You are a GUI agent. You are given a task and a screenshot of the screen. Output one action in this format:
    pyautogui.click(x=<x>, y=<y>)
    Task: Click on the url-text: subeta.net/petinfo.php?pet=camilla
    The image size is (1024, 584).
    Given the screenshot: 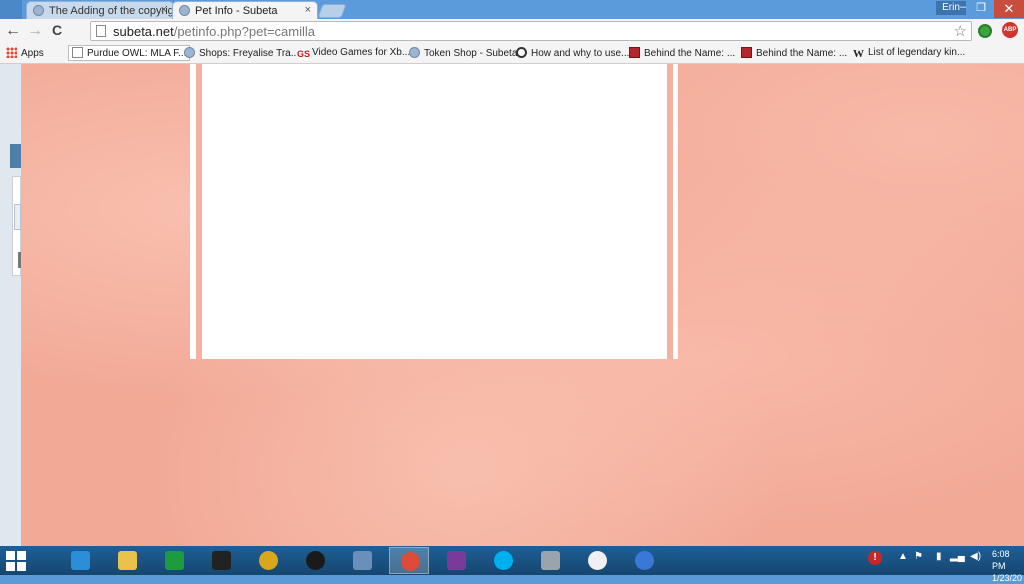 What is the action you would take?
    pyautogui.click(x=214, y=31)
    